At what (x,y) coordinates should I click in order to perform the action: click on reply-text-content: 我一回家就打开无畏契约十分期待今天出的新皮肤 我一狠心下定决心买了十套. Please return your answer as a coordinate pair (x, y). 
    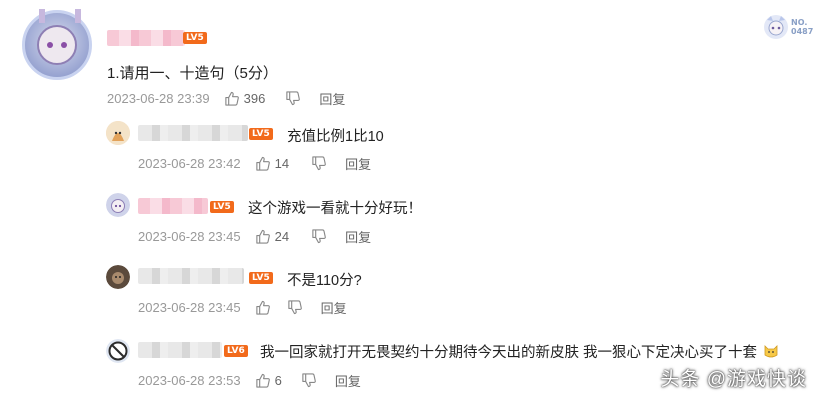
    Looking at the image, I should click on (509, 353).